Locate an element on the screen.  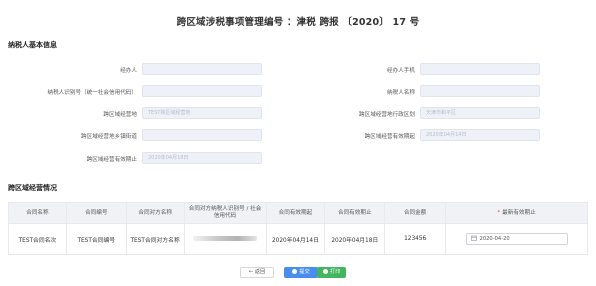
cell-valid-start: 2020年04月14日 is located at coordinates (295, 239).